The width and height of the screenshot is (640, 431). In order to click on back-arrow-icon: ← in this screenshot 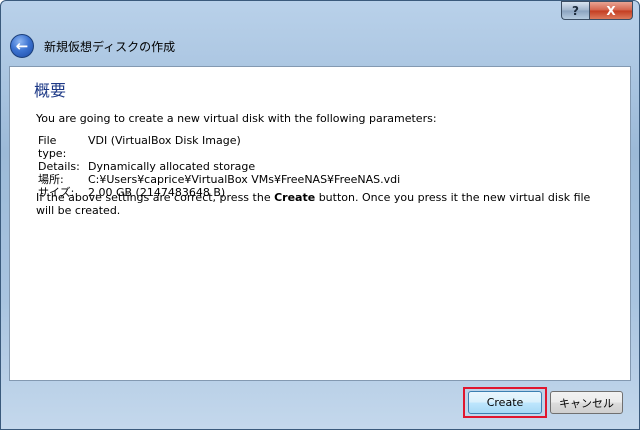, I will do `click(22, 46)`.